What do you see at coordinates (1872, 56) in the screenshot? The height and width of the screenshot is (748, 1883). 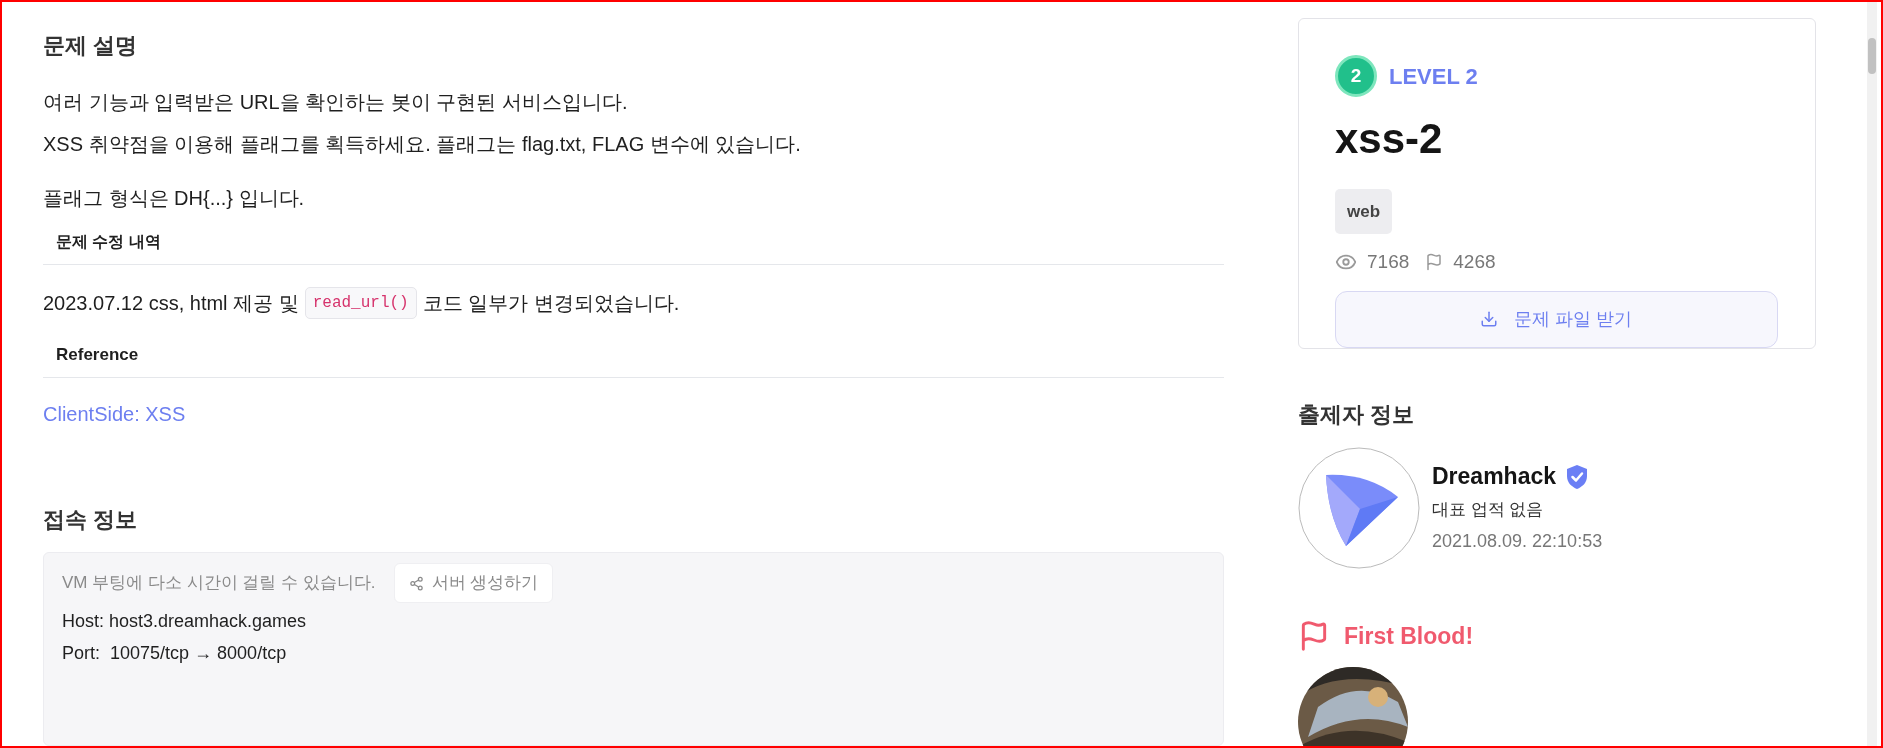 I see `scrollbar-thumb` at bounding box center [1872, 56].